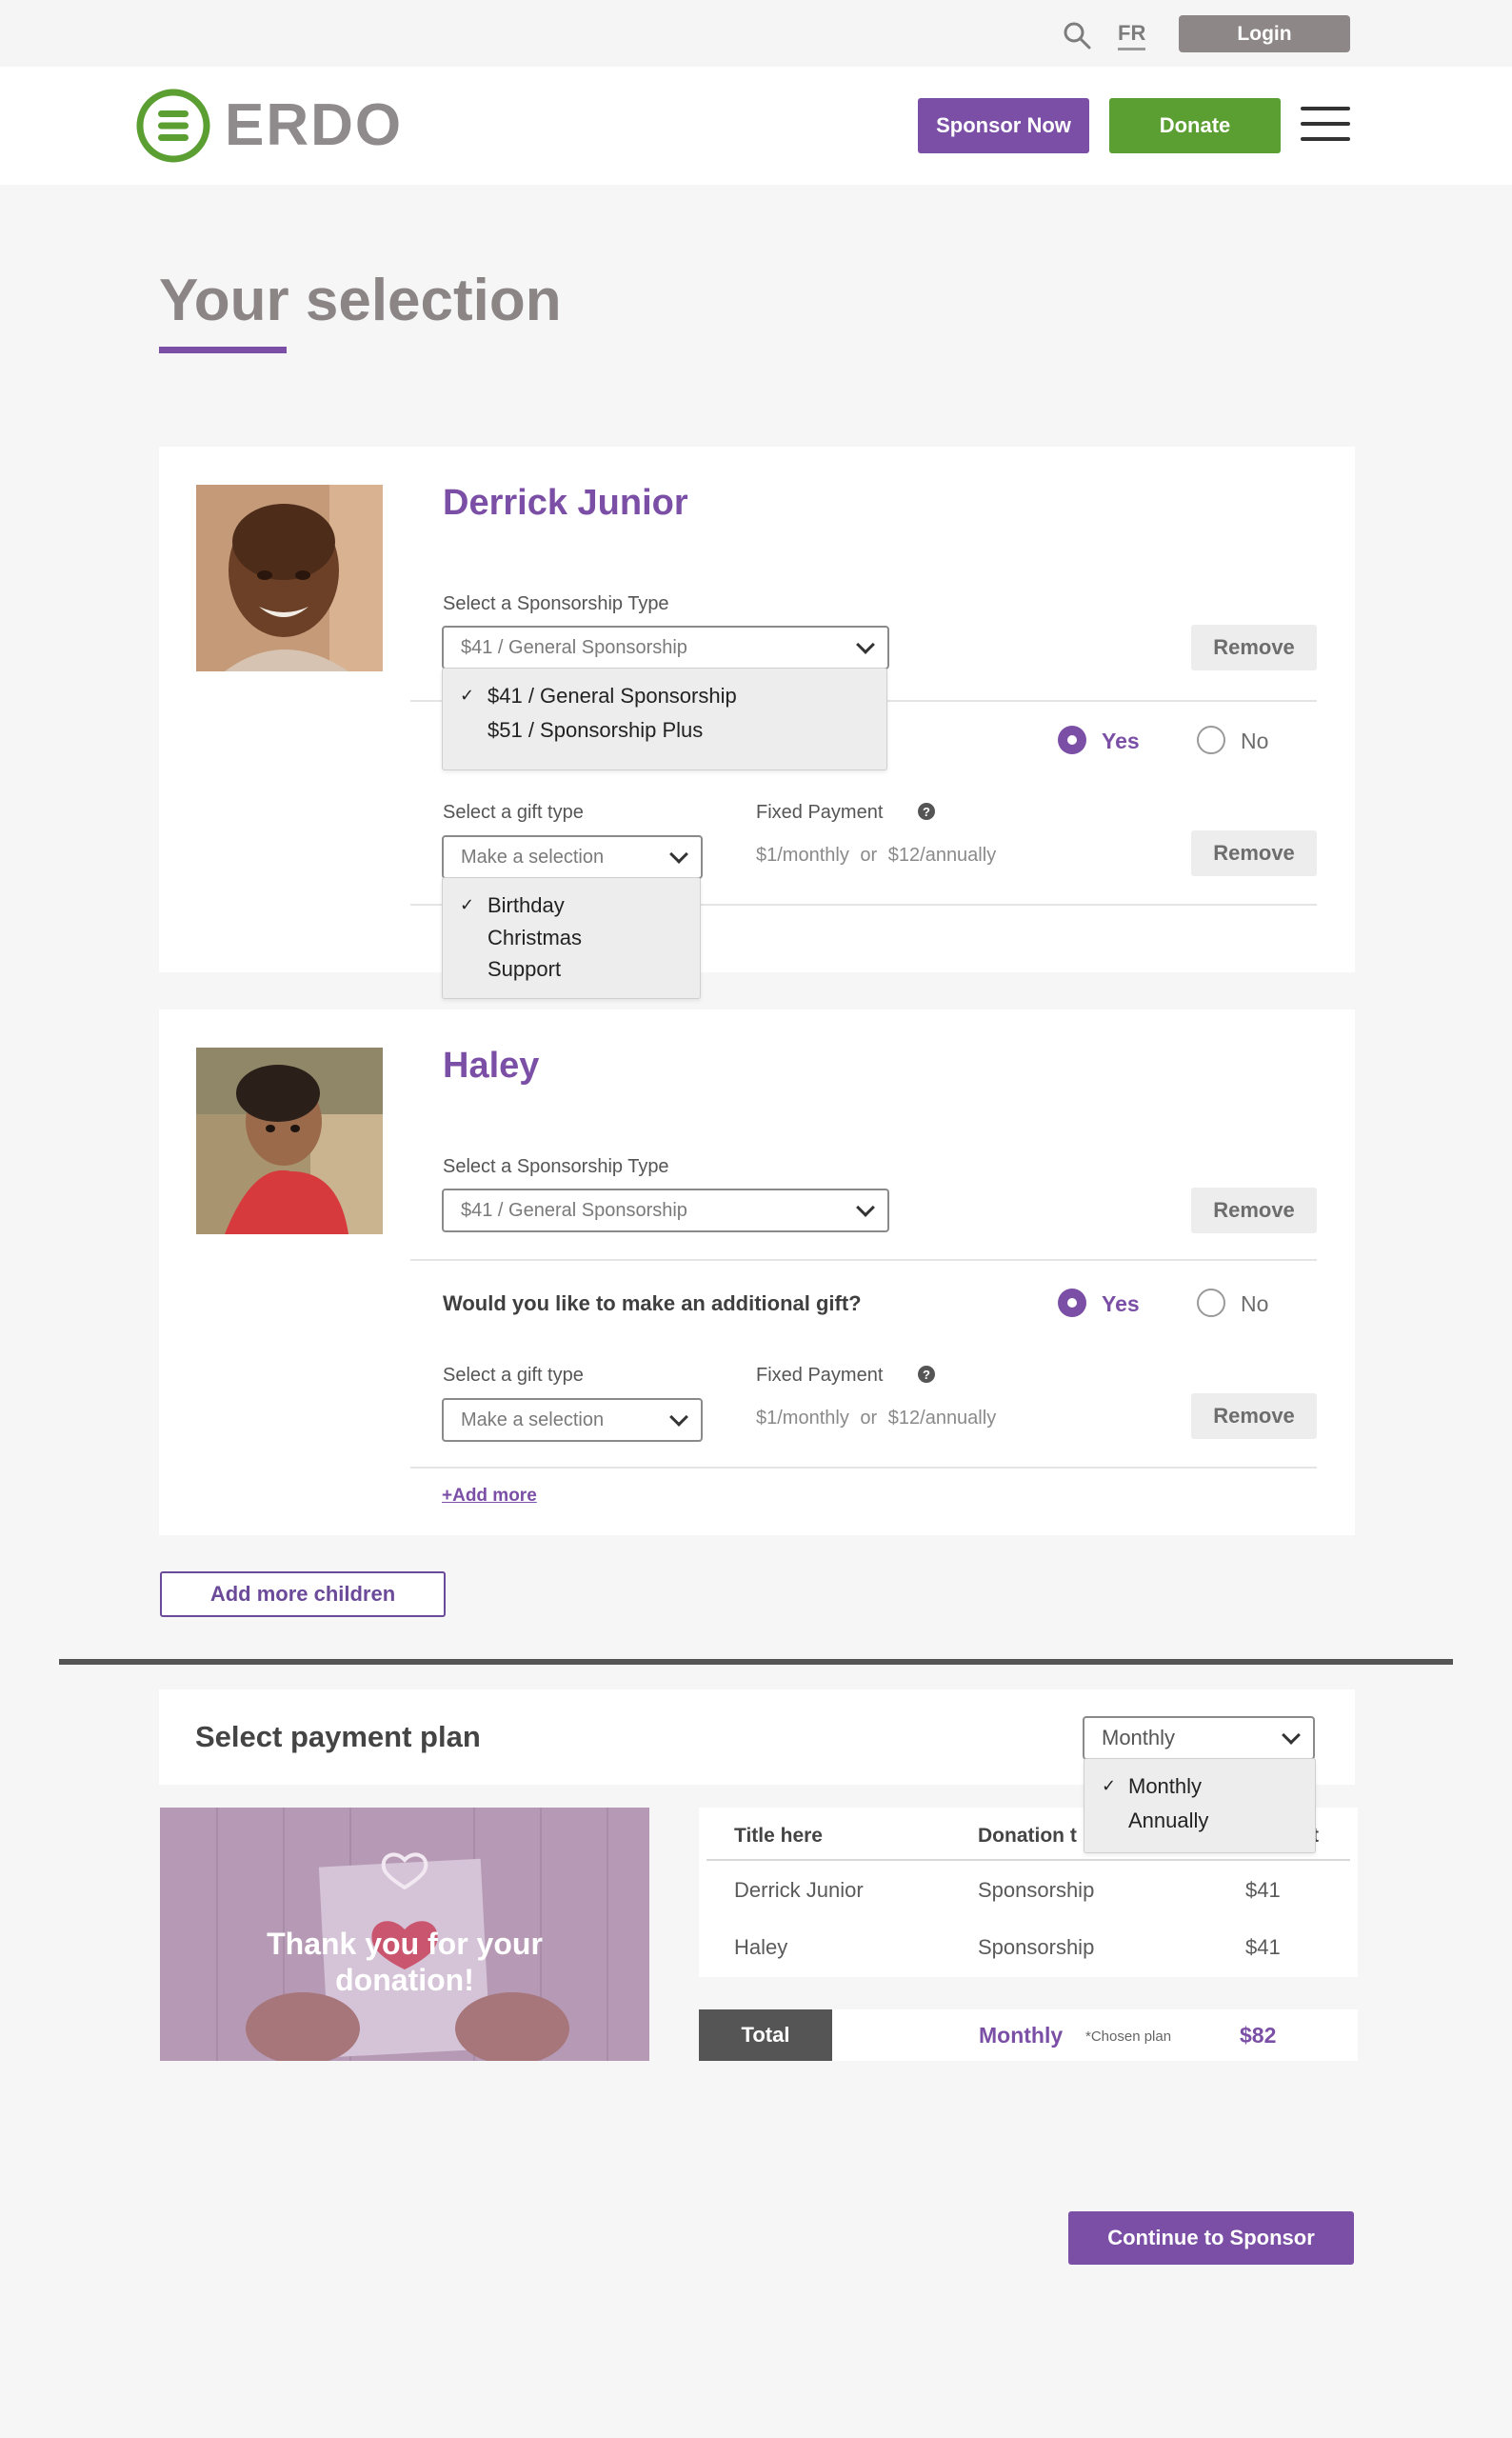 The width and height of the screenshot is (1512, 2438). I want to click on continue-to-sponsor-button: Continue to Sponsor, so click(1211, 2238).